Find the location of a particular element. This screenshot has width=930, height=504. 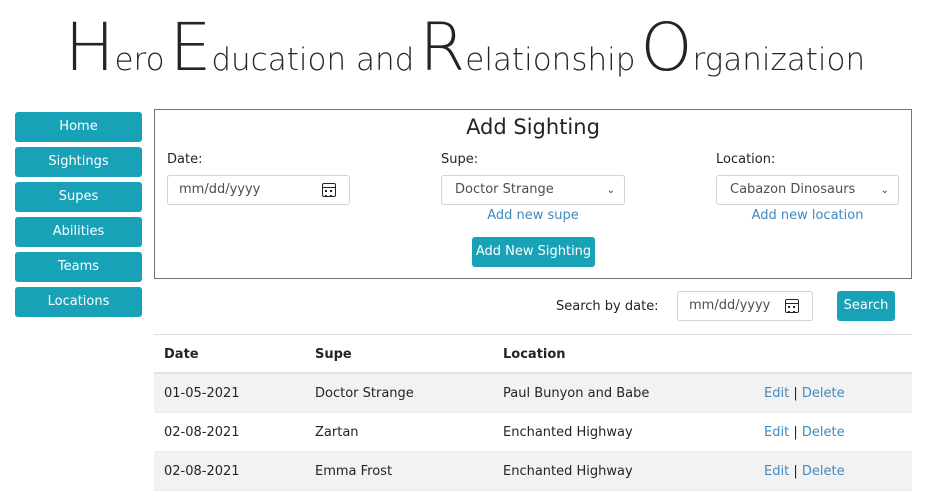

search-date-placeholder: mm/dd/yyyy is located at coordinates (730, 305).